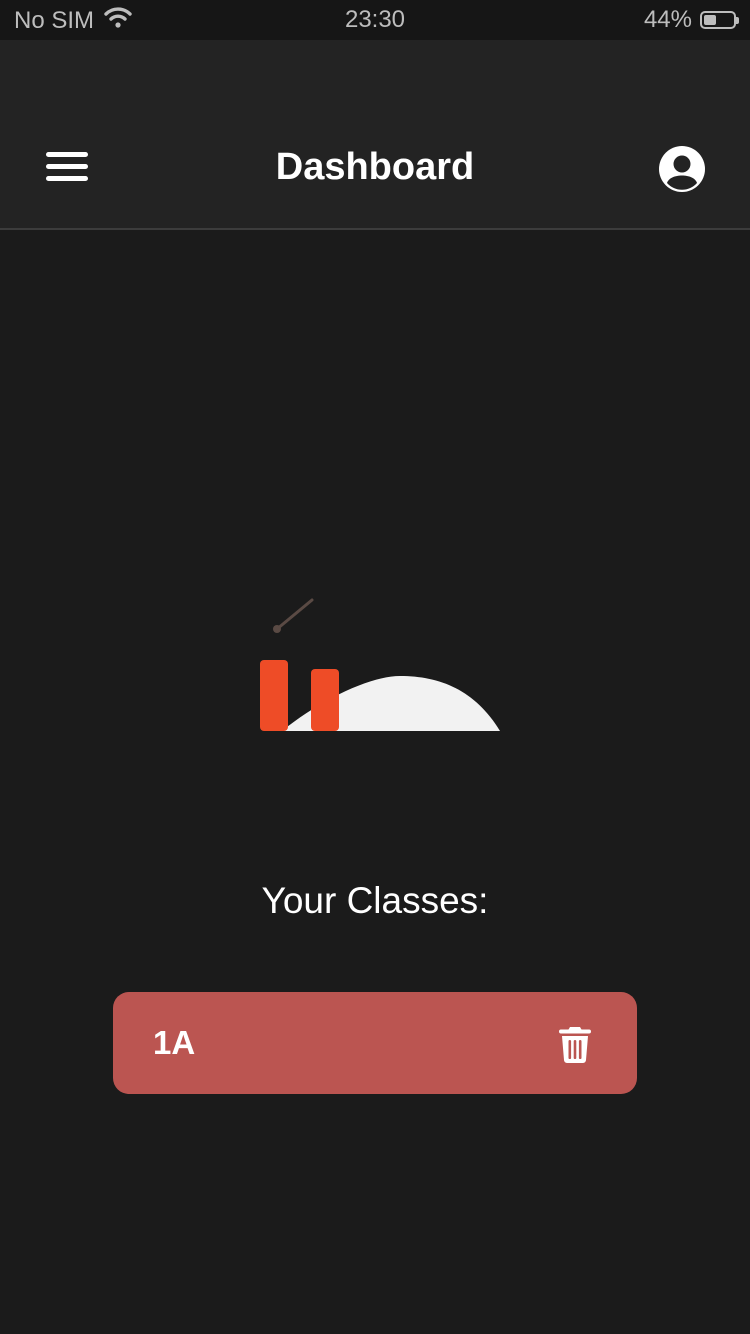 This screenshot has width=750, height=1334. I want to click on status-right: 44%, so click(691, 20).